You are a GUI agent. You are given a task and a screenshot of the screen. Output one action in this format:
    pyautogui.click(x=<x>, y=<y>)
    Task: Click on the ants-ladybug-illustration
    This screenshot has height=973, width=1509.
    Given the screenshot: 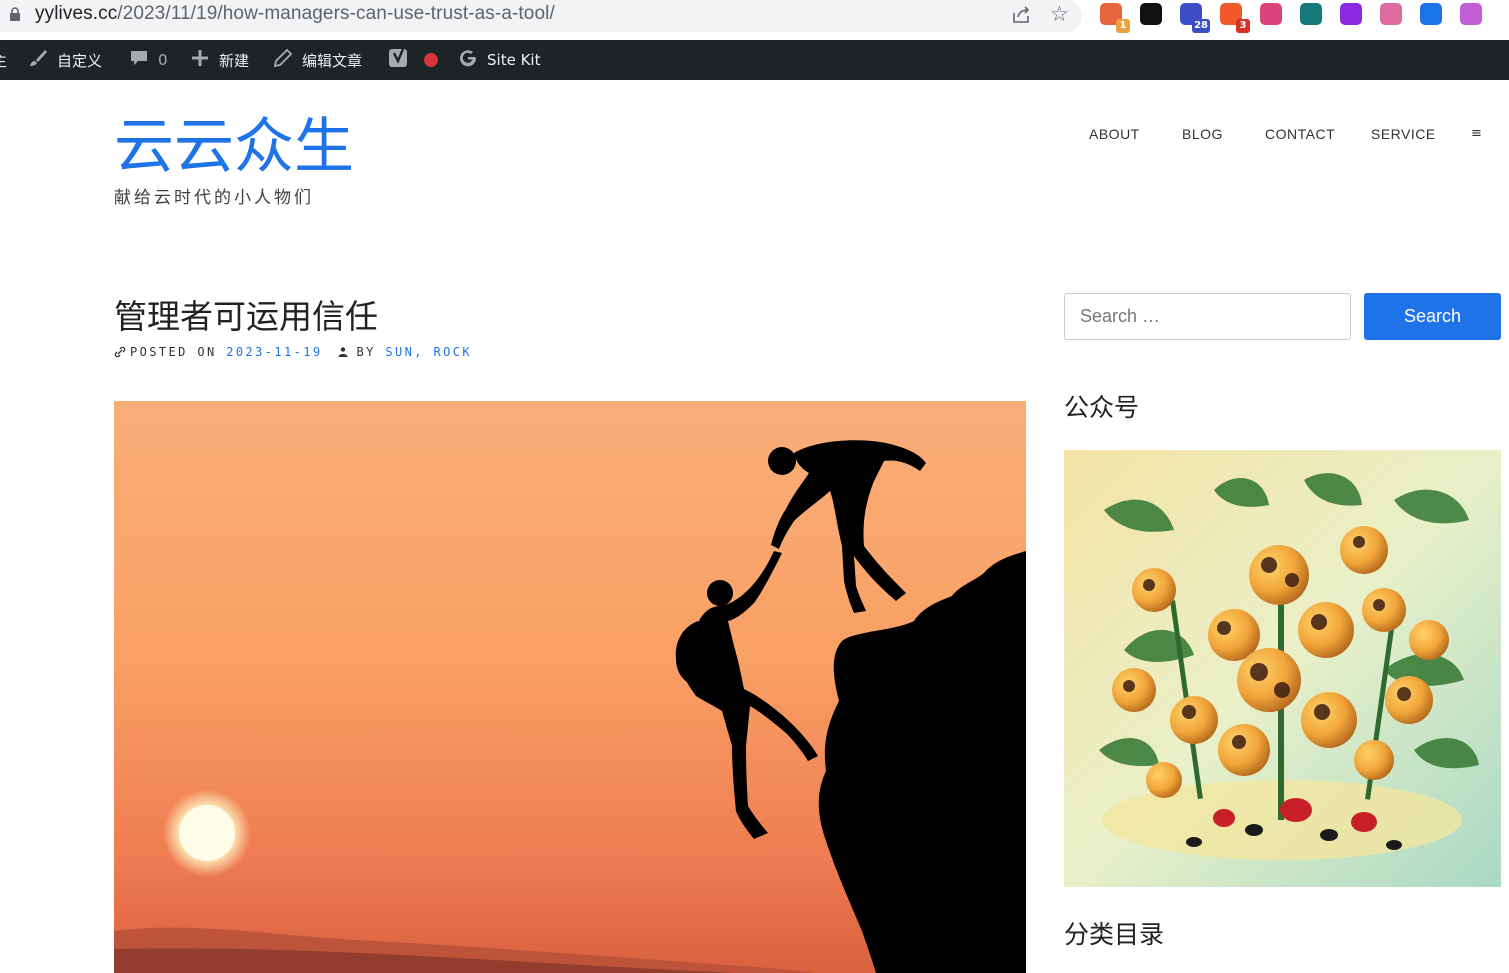 What is the action you would take?
    pyautogui.click(x=1282, y=668)
    